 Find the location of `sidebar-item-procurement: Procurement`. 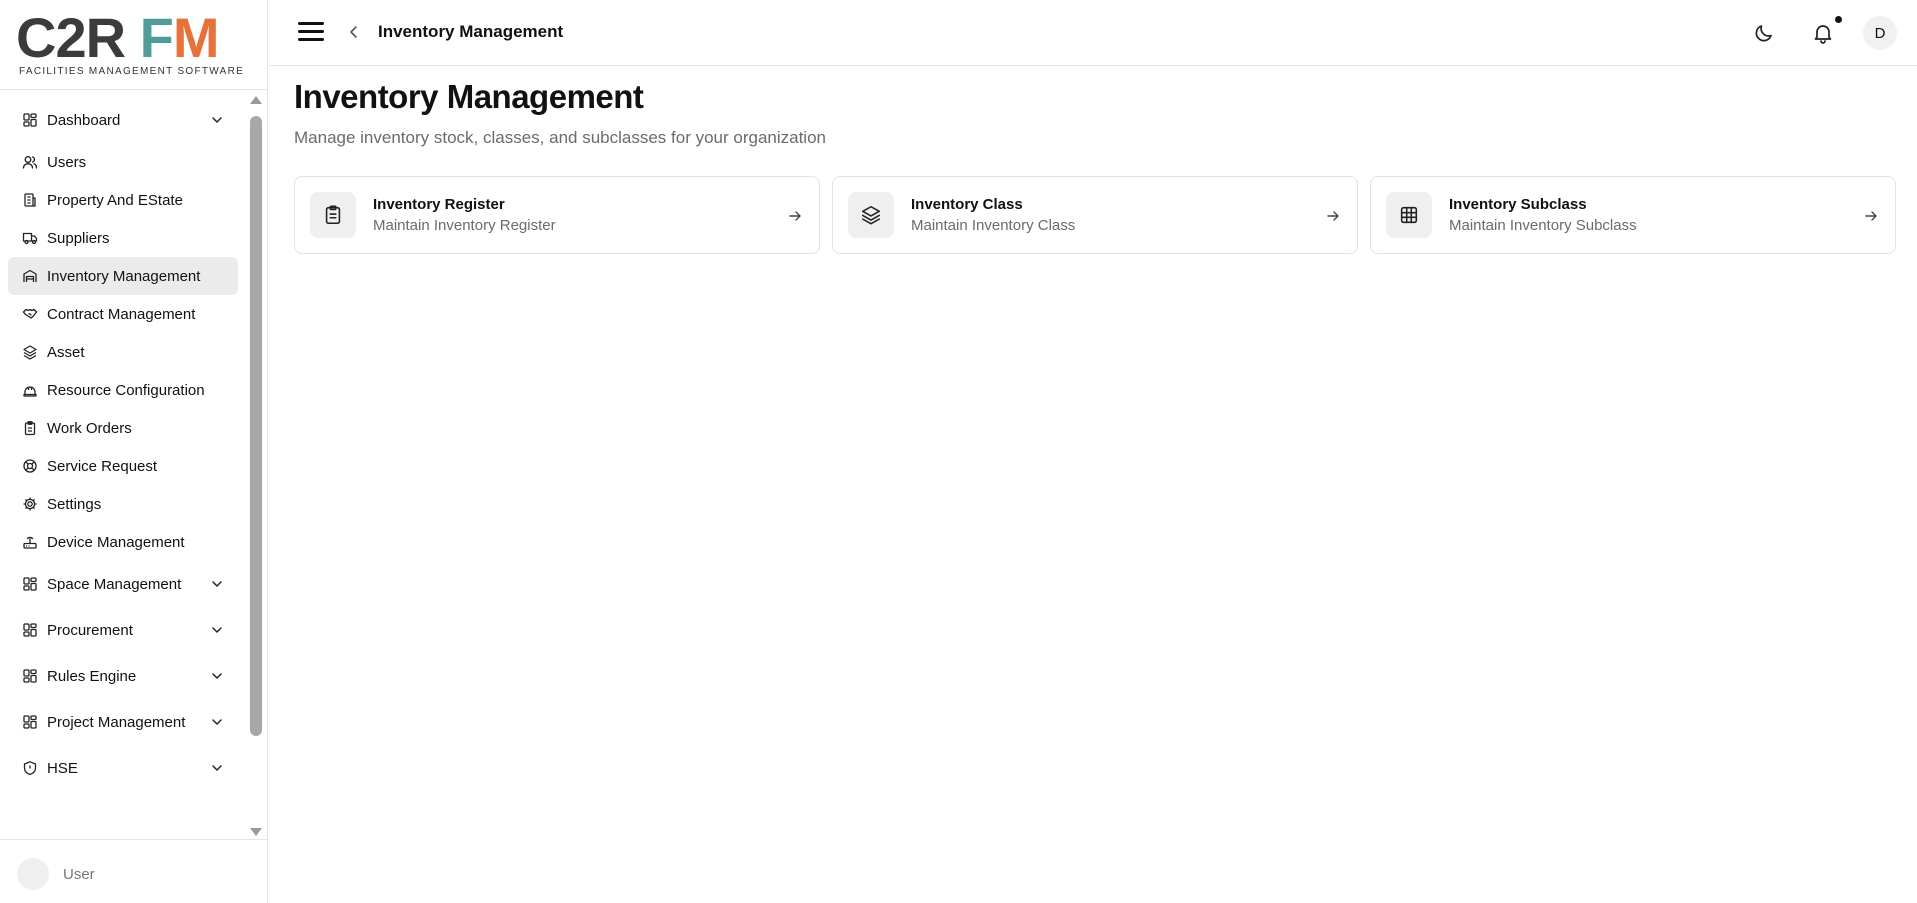

sidebar-item-procurement: Procurement is located at coordinates (123, 630).